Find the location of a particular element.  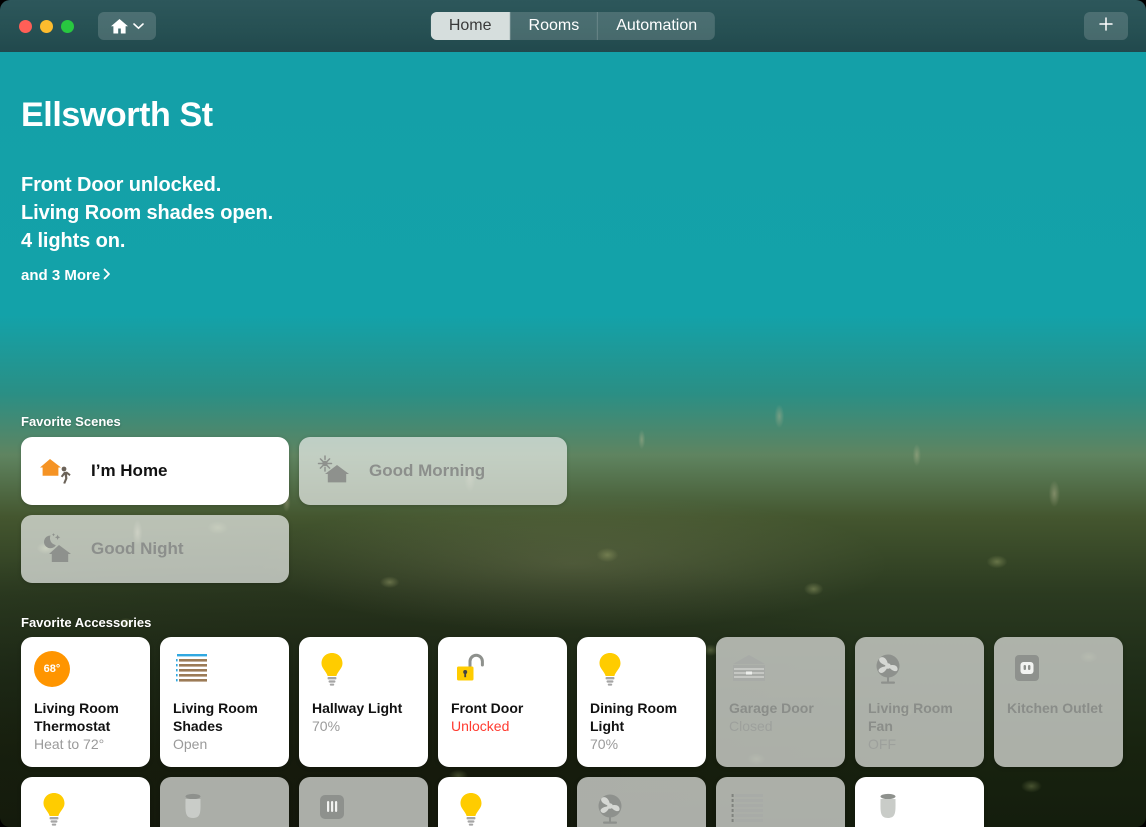

accessory-status: Unlocked is located at coordinates (480, 726).